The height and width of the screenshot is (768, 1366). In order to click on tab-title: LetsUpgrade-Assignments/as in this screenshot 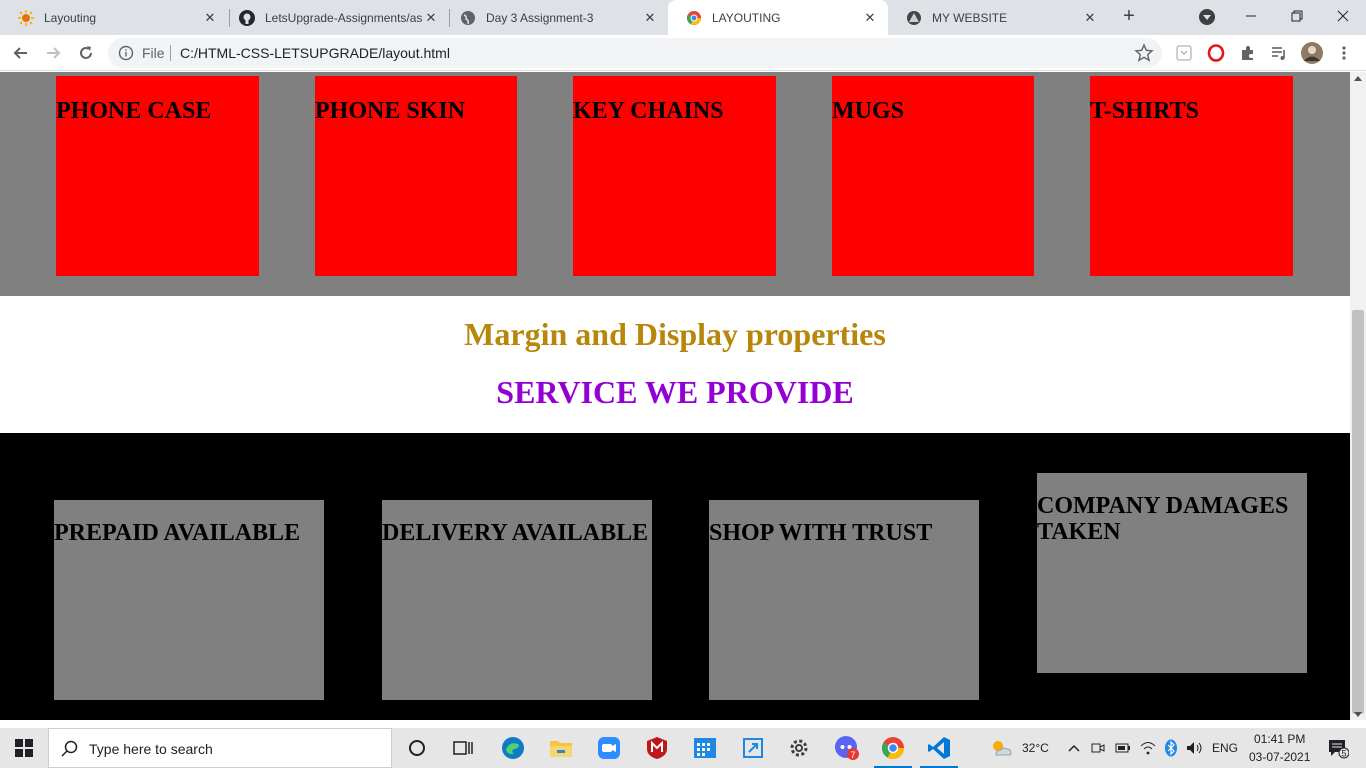, I will do `click(344, 17)`.